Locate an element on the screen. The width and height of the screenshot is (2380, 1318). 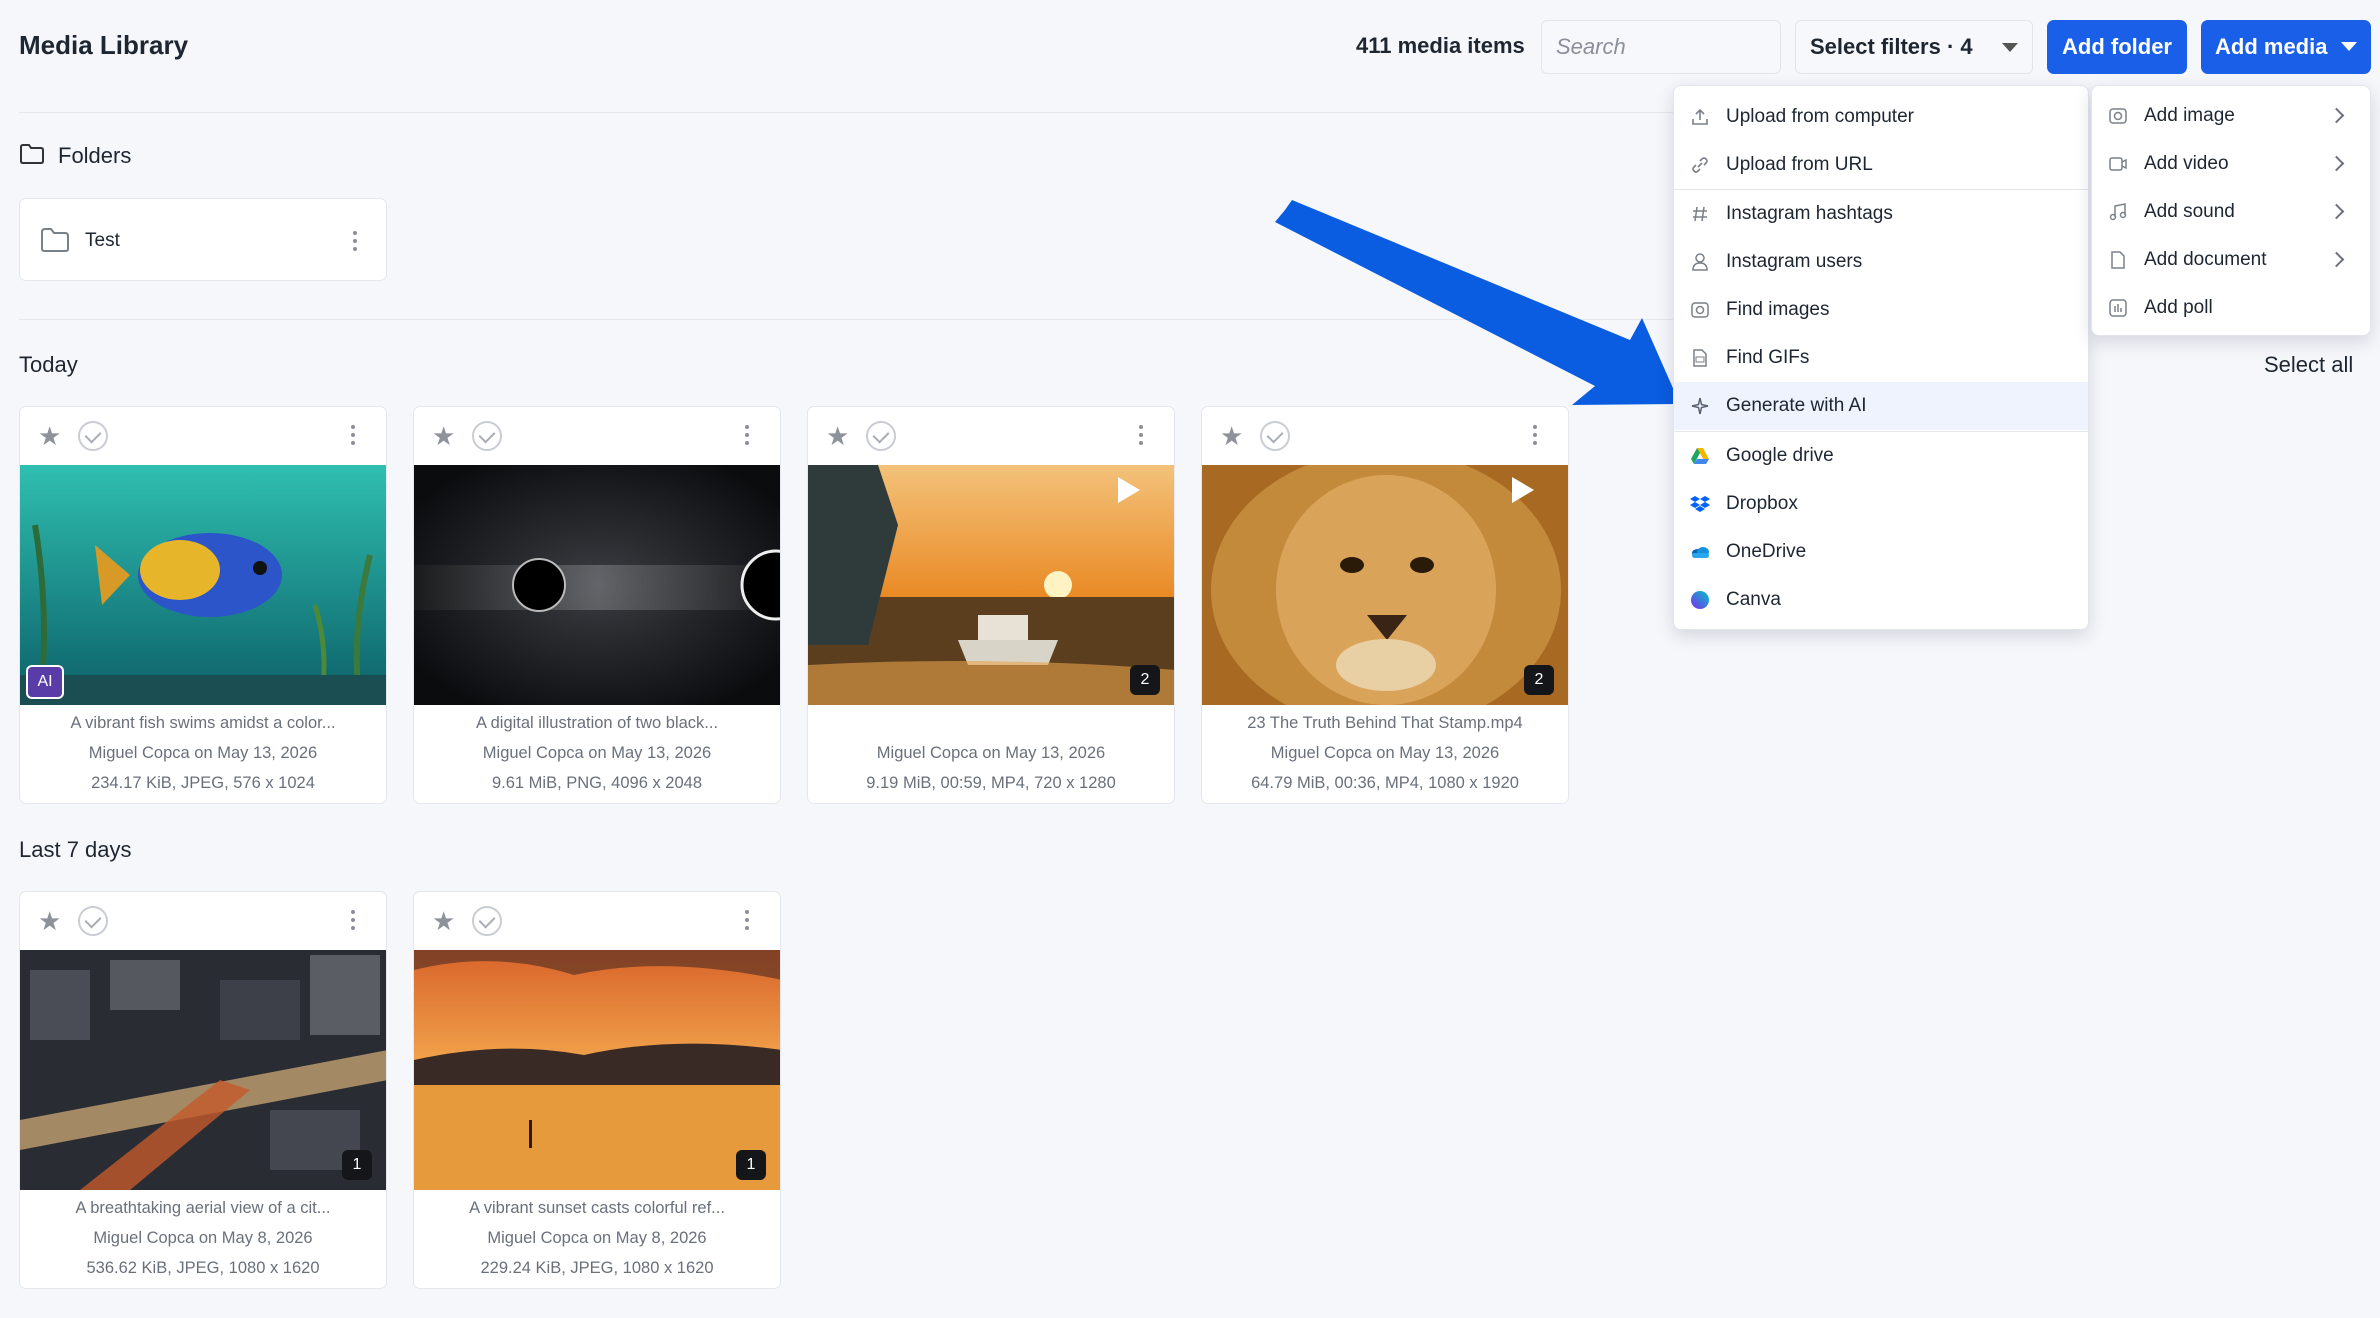
menu-item-dropbox: Dropbox is located at coordinates (1881, 504).